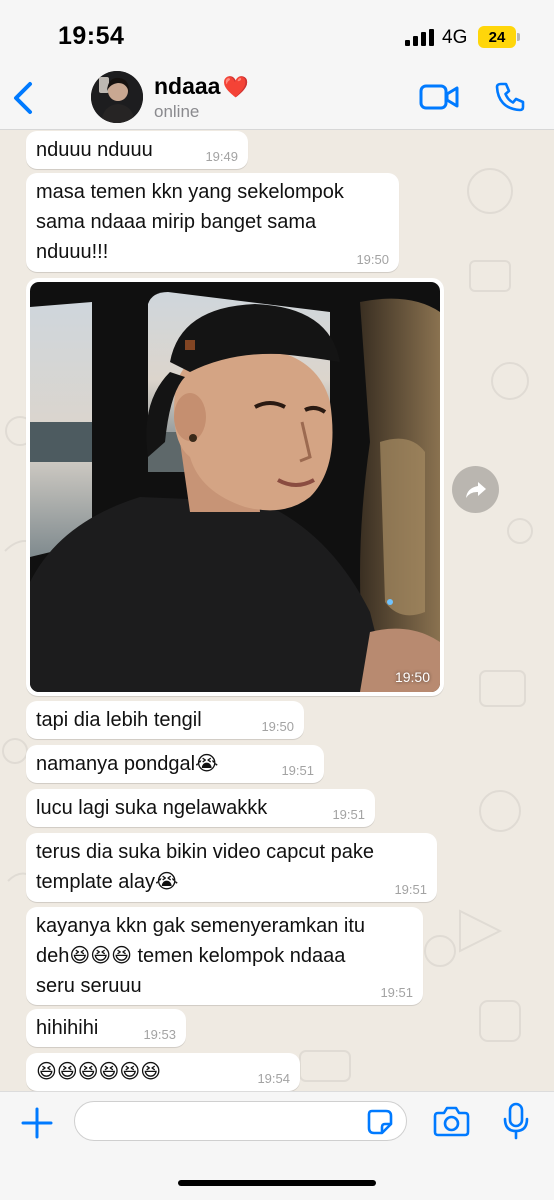  Describe the element at coordinates (37, 1123) in the screenshot. I see `plus-icon` at that location.